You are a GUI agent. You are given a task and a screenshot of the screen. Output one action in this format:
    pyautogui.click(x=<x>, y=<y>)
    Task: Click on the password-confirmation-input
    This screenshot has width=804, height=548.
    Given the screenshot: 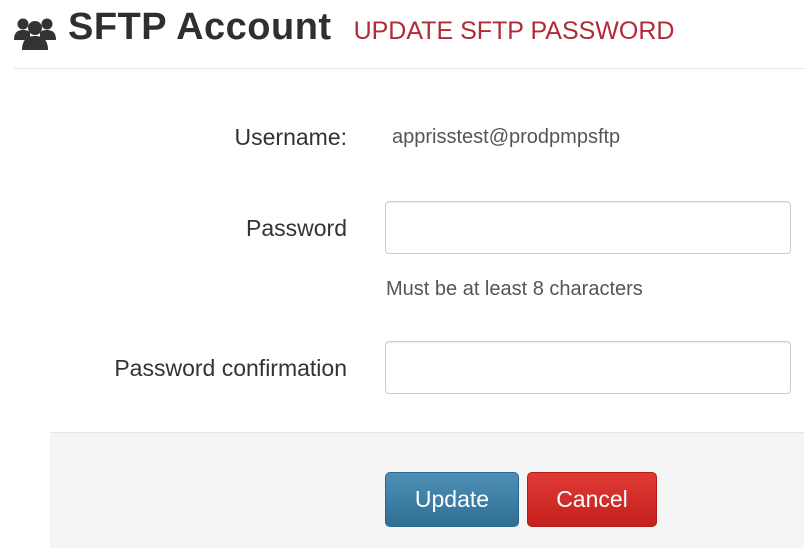 What is the action you would take?
    pyautogui.click(x=588, y=367)
    